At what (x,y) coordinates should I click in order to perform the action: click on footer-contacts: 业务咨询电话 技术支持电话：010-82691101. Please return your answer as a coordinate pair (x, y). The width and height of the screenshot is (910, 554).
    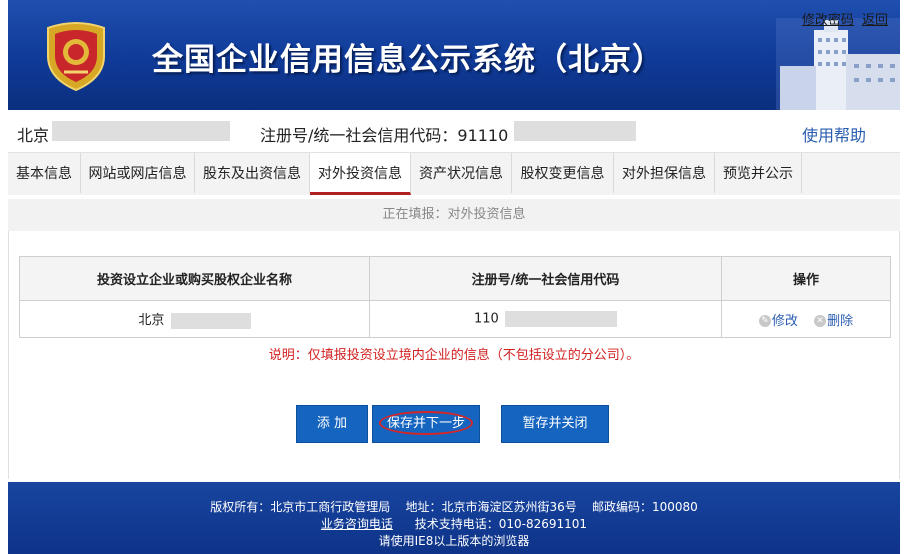
    Looking at the image, I should click on (454, 523).